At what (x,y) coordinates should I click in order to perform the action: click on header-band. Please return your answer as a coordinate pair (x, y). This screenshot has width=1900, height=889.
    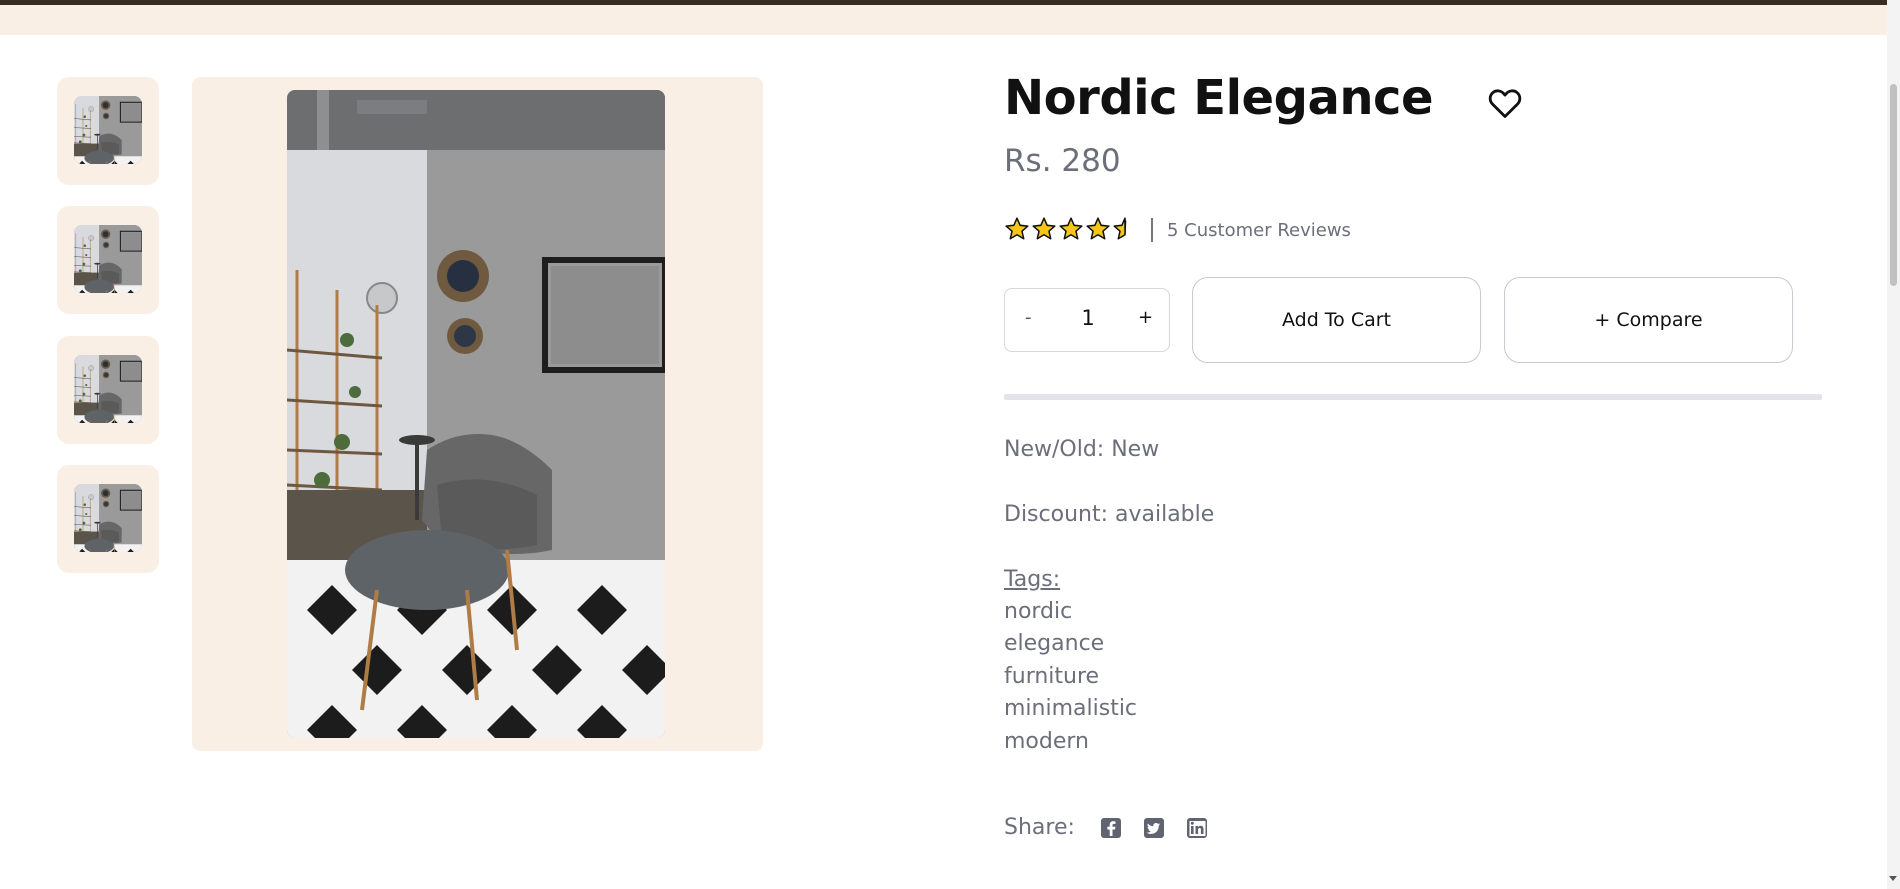
    Looking at the image, I should click on (950, 20).